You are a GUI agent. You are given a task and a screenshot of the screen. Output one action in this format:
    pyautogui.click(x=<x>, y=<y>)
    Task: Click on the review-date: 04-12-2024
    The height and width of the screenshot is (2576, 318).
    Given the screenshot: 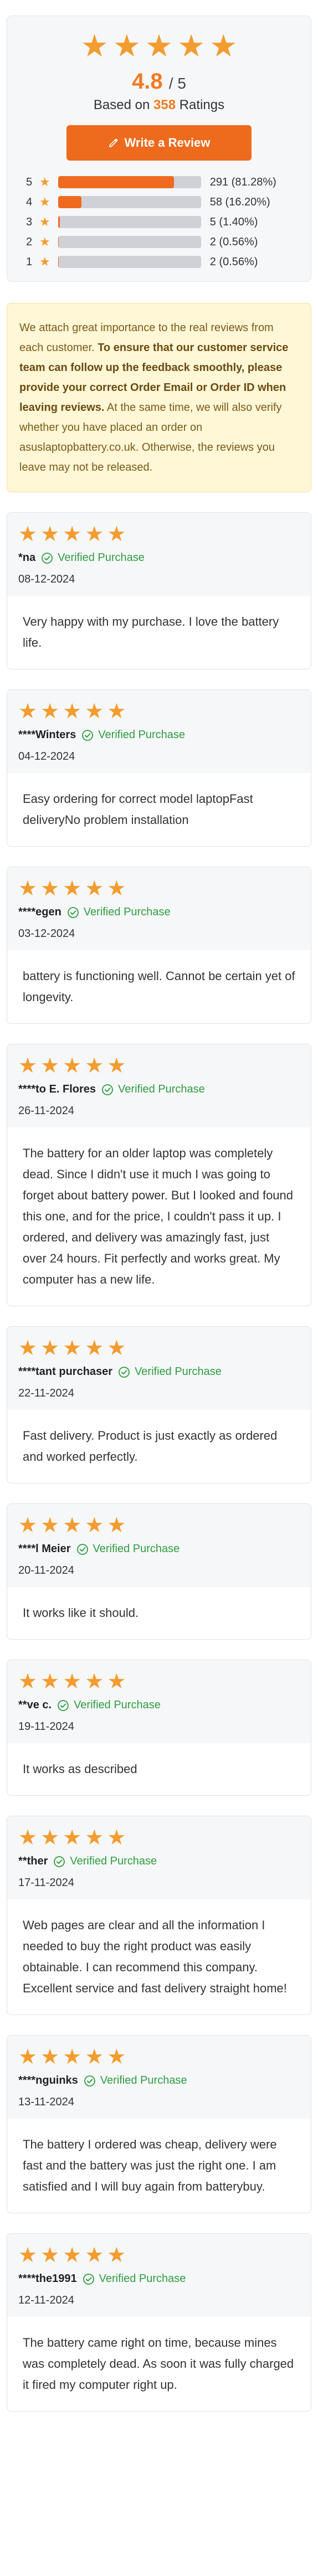 What is the action you would take?
    pyautogui.click(x=46, y=756)
    